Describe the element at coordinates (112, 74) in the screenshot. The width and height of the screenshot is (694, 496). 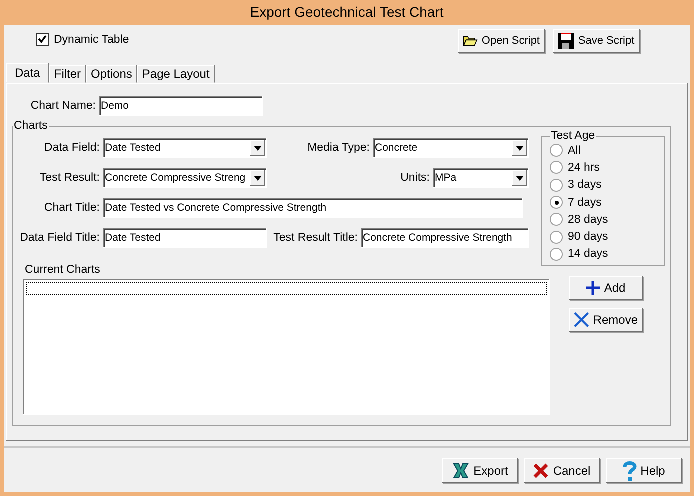
I see `tab: Options` at that location.